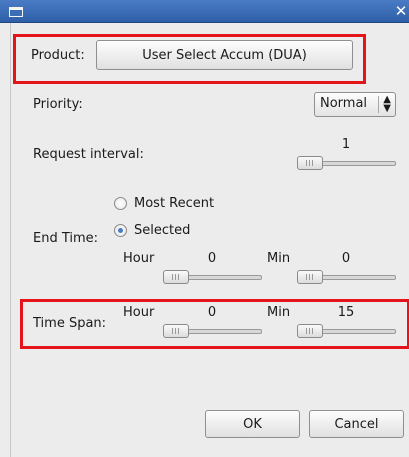 The width and height of the screenshot is (409, 457). What do you see at coordinates (387, 104) in the screenshot?
I see `updown-arrows-icon: ▲ ▼` at bounding box center [387, 104].